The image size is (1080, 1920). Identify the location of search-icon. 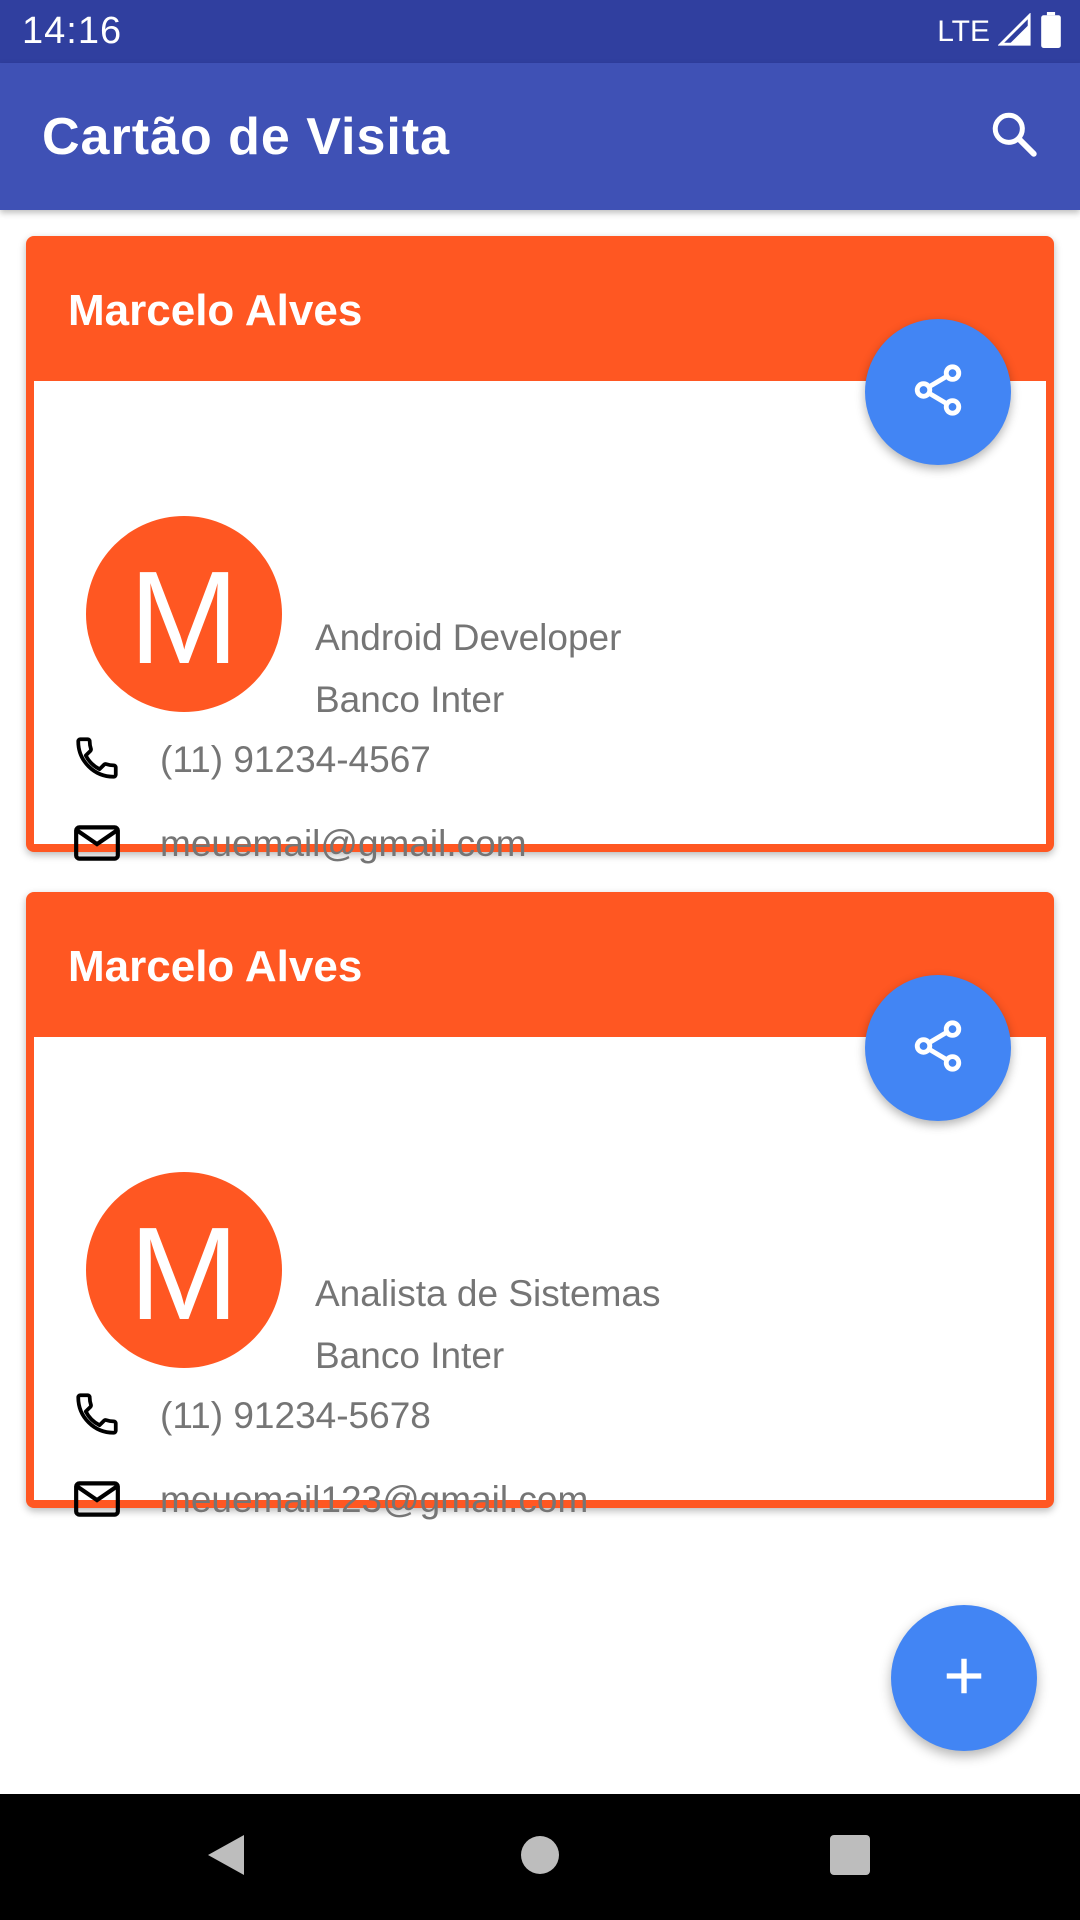
(1014, 136).